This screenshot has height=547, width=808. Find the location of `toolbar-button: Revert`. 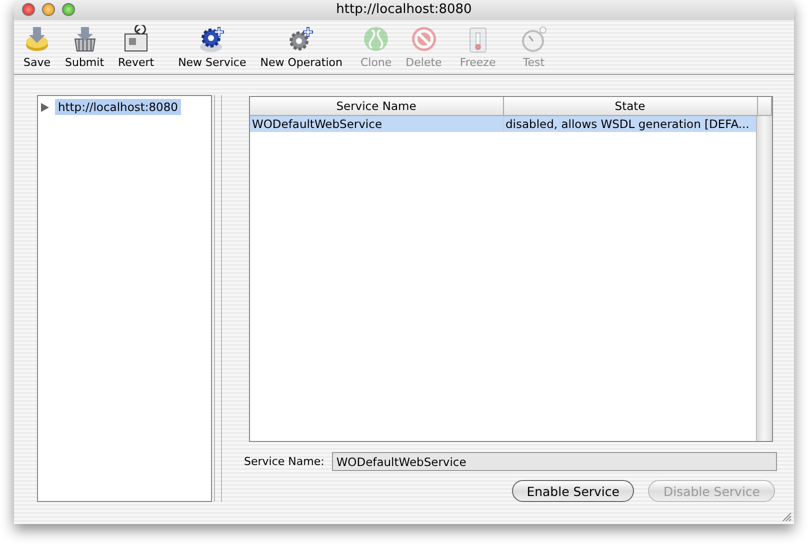

toolbar-button: Revert is located at coordinates (136, 47).